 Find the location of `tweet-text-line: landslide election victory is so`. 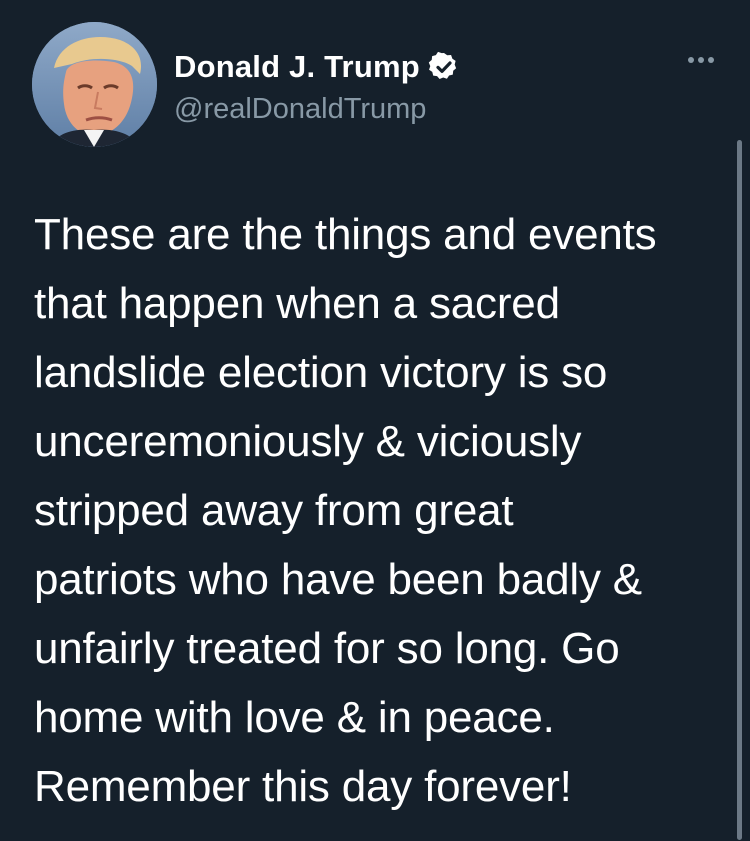

tweet-text-line: landslide election victory is so is located at coordinates (321, 372).